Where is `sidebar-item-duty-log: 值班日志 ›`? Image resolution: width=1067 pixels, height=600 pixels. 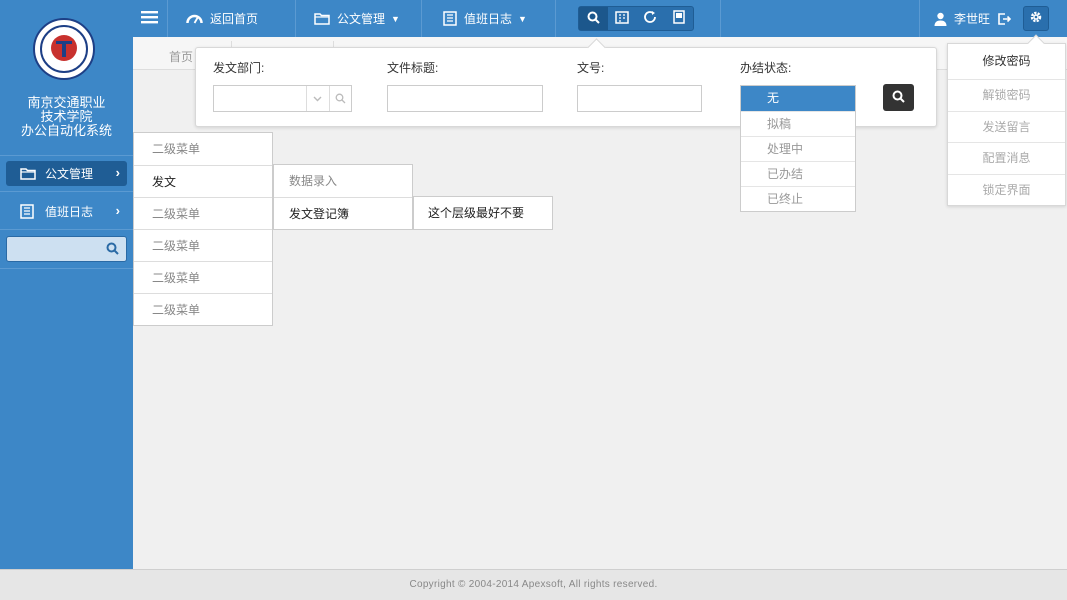 sidebar-item-duty-log: 值班日志 › is located at coordinates (66, 211).